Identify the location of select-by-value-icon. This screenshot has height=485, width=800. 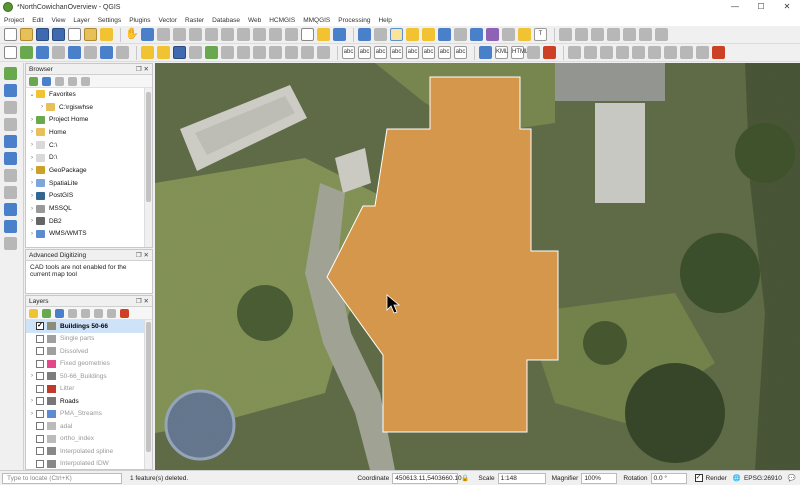
(412, 34).